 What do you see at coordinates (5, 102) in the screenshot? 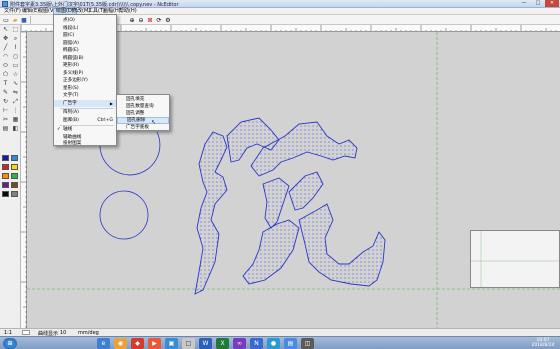
I see `rotate-tool-icon: ↻` at bounding box center [5, 102].